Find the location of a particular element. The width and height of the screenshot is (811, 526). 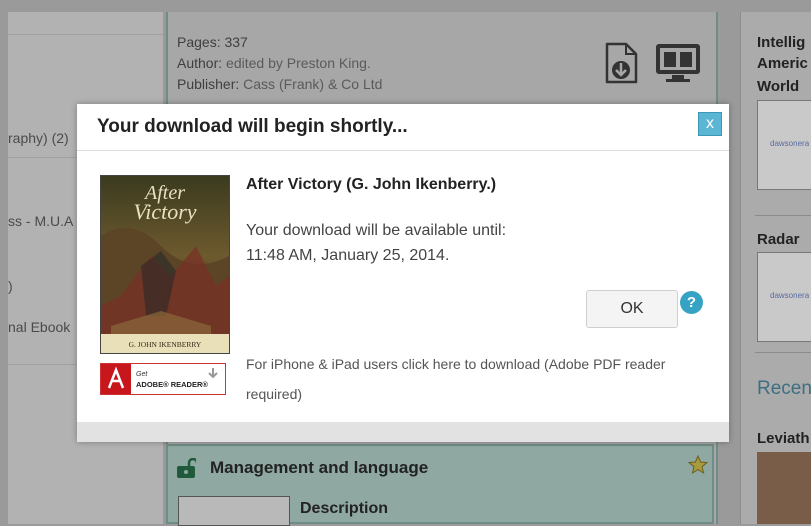

left-filter-item: nal Ebook is located at coordinates (39, 327).